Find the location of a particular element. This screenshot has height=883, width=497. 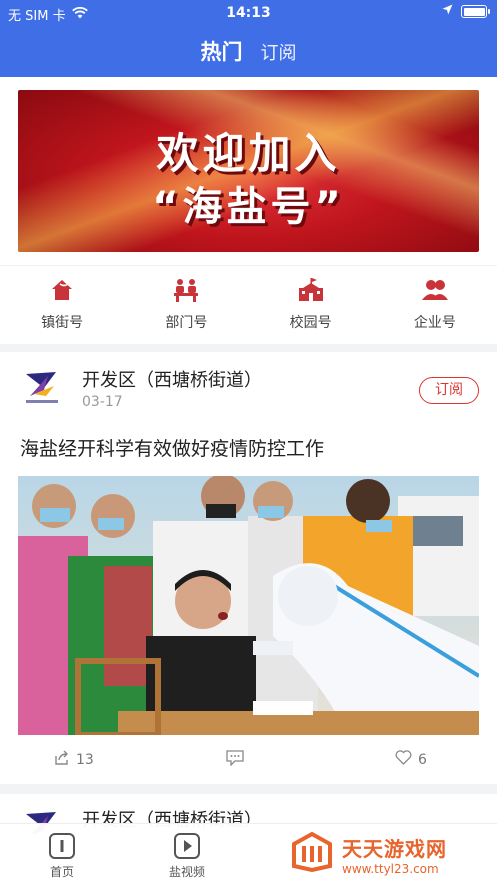

category-bar: 镇街号 部门号 校园号 企业号 is located at coordinates (248, 305).